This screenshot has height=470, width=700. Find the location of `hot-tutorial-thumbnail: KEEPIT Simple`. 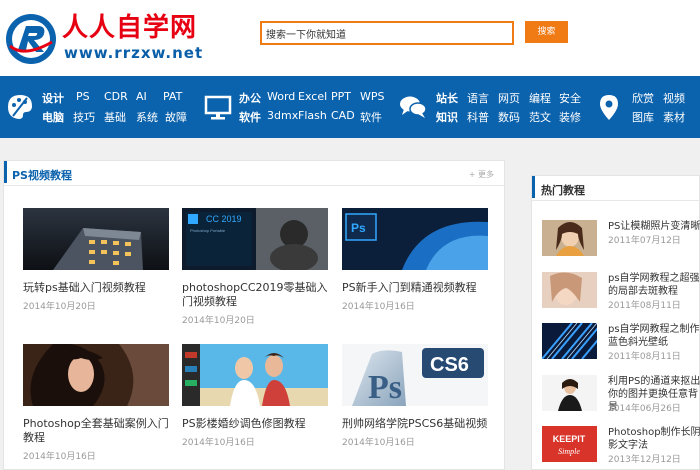

hot-tutorial-thumbnail: KEEPIT Simple is located at coordinates (569, 444).